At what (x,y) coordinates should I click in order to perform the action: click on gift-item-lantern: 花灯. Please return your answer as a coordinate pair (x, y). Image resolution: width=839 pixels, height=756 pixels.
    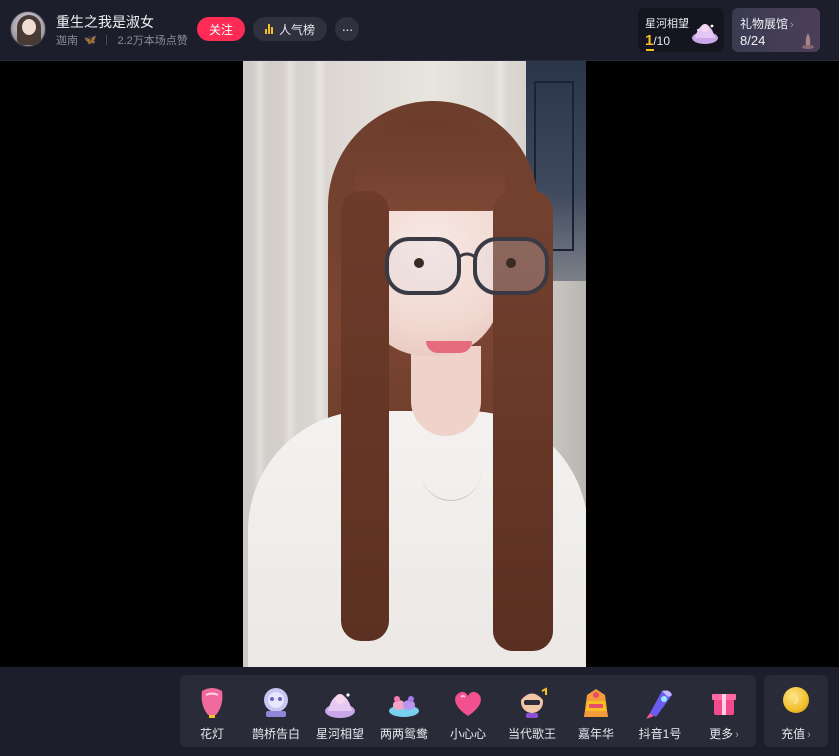
    Looking at the image, I should click on (212, 711).